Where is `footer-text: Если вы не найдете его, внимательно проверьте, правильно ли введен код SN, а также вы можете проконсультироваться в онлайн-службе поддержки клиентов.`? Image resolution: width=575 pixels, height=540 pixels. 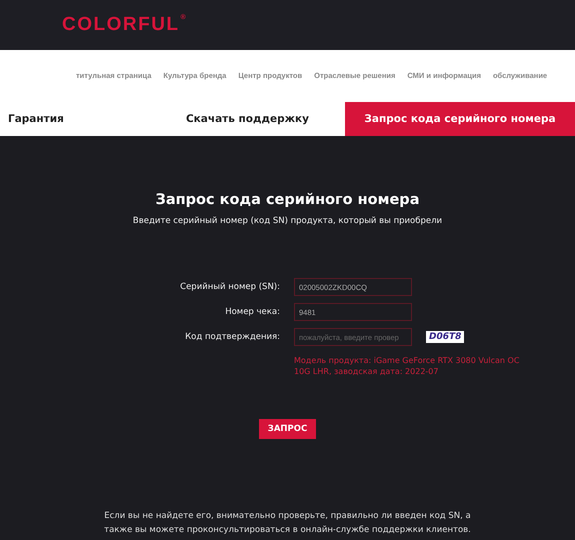
footer-text: Если вы не найдете его, внимательно проверьте, правильно ли введен код SN, а также вы можете проконсультироваться в онлайн-службе поддержки клиентов. is located at coordinates (287, 523).